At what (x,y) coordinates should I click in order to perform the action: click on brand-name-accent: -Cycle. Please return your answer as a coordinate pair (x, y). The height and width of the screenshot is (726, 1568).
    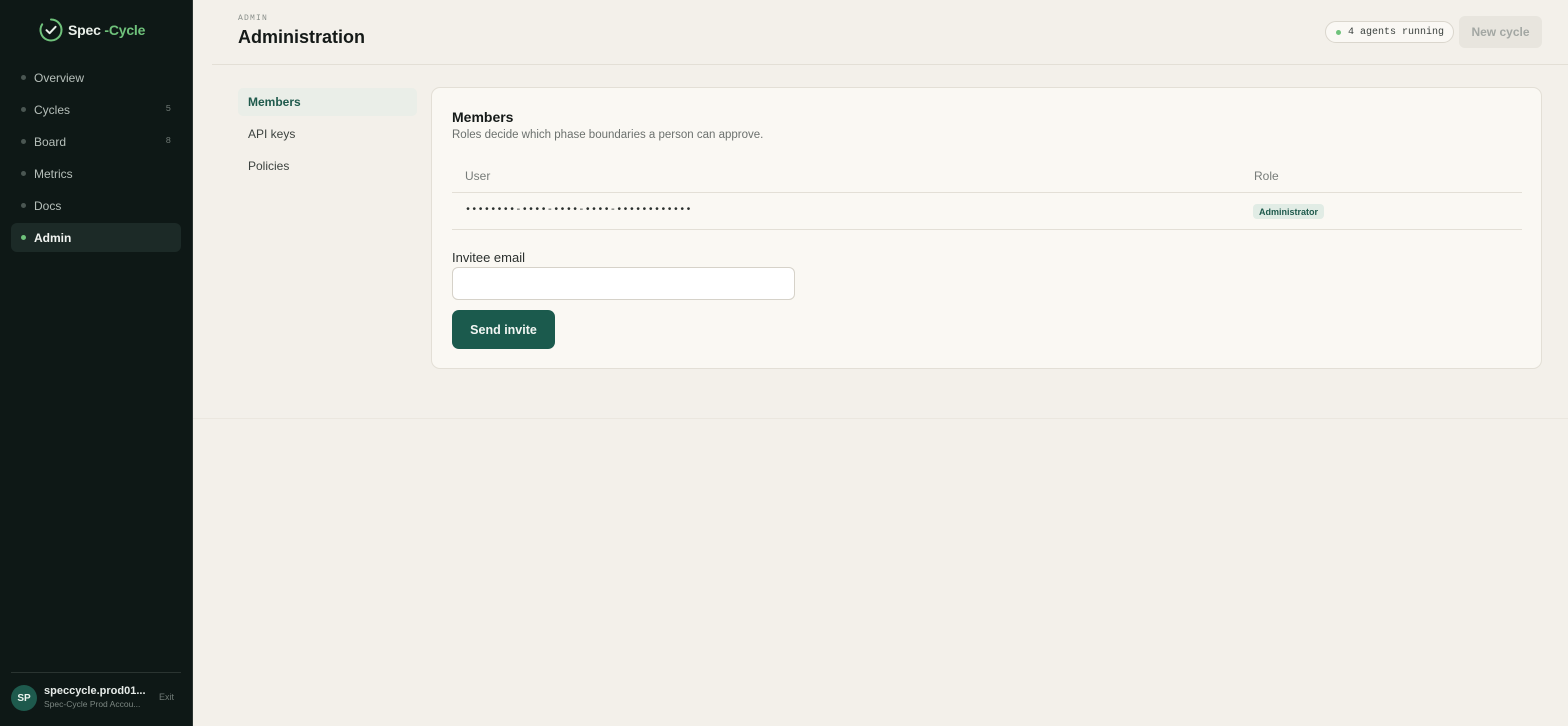
    Looking at the image, I should click on (125, 30).